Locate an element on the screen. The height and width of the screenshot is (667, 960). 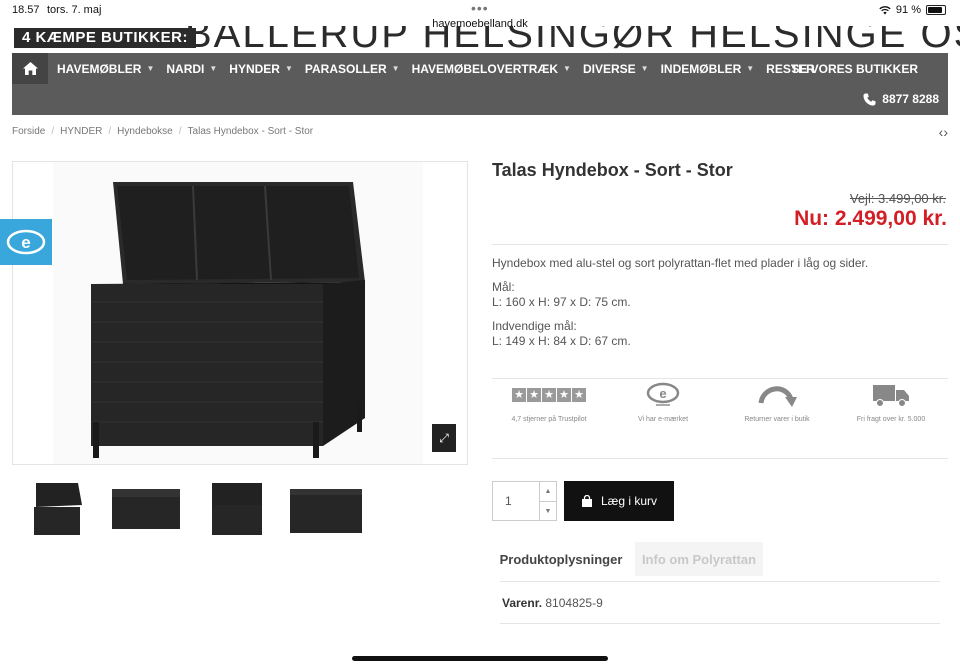
tab-produktoplysninger: Produktoplysninger is located at coordinates (561, 559).